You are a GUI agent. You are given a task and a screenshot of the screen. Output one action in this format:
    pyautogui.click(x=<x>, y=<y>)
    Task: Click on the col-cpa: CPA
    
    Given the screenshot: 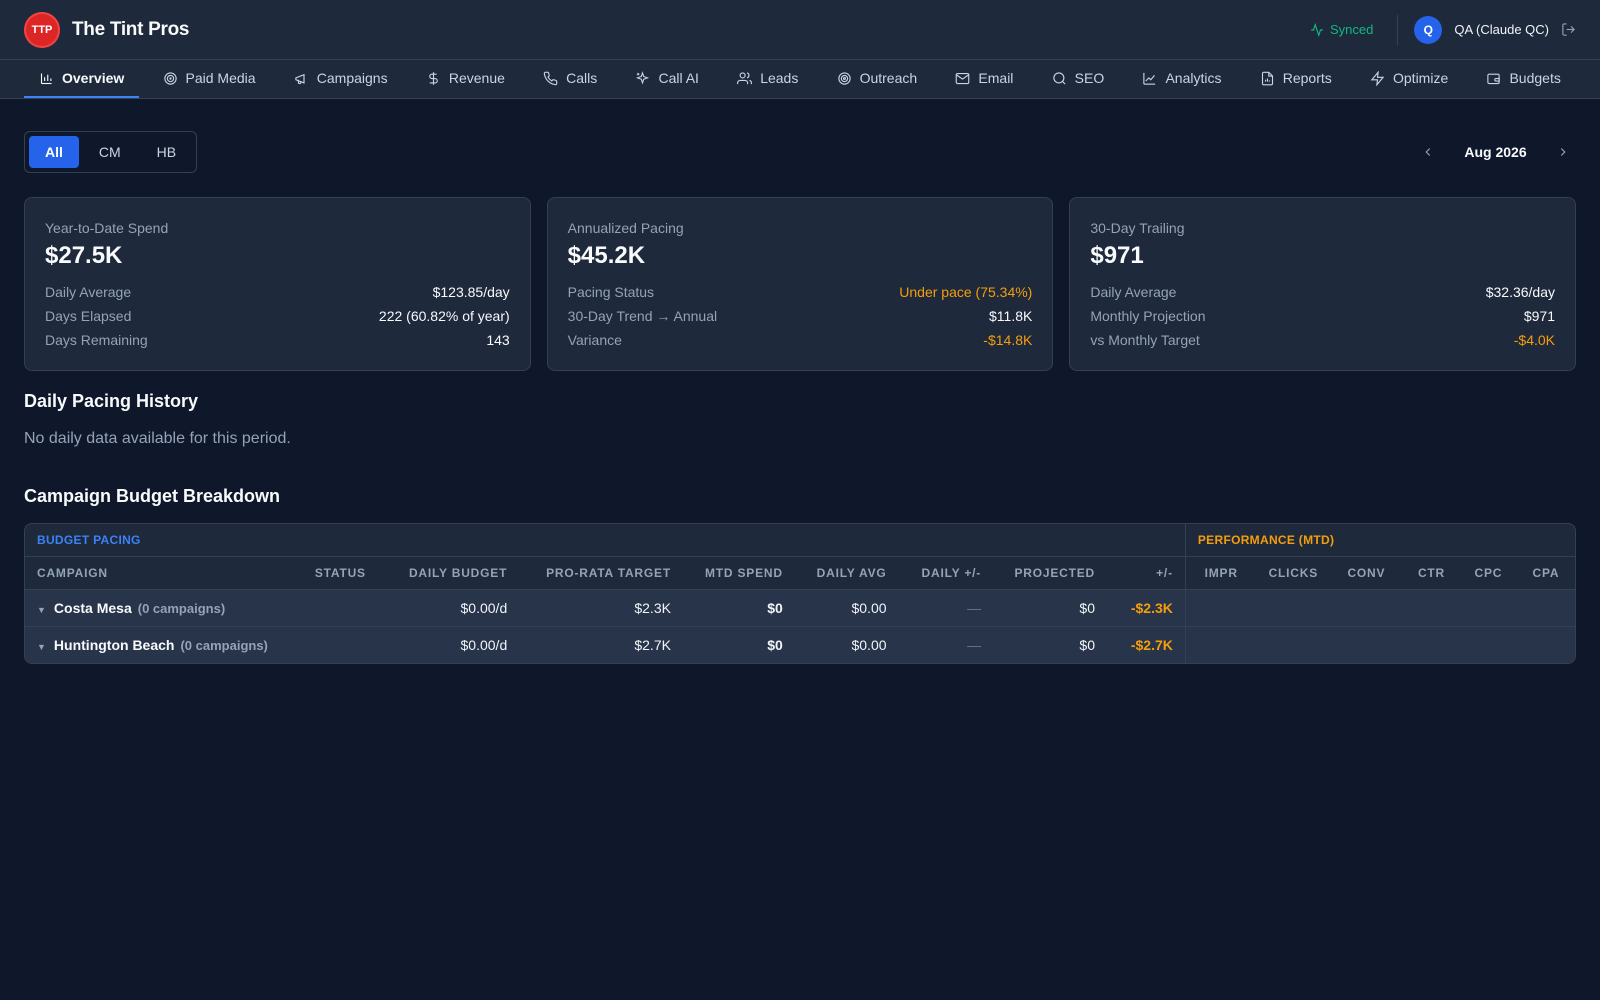 What is the action you would take?
    pyautogui.click(x=1545, y=573)
    